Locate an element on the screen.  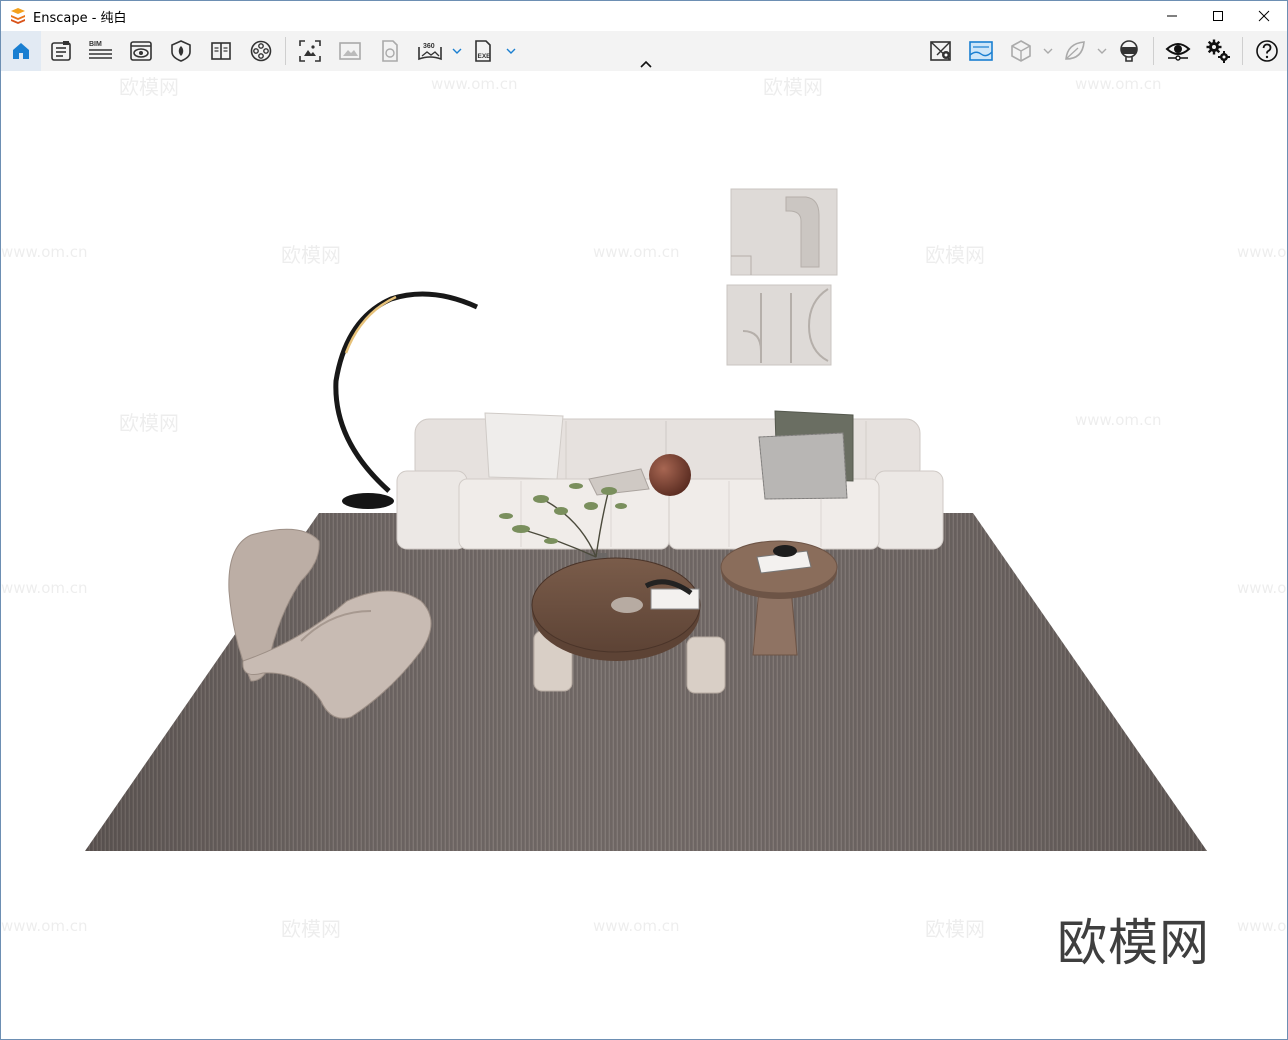
screenshot-icon is located at coordinates (310, 51).